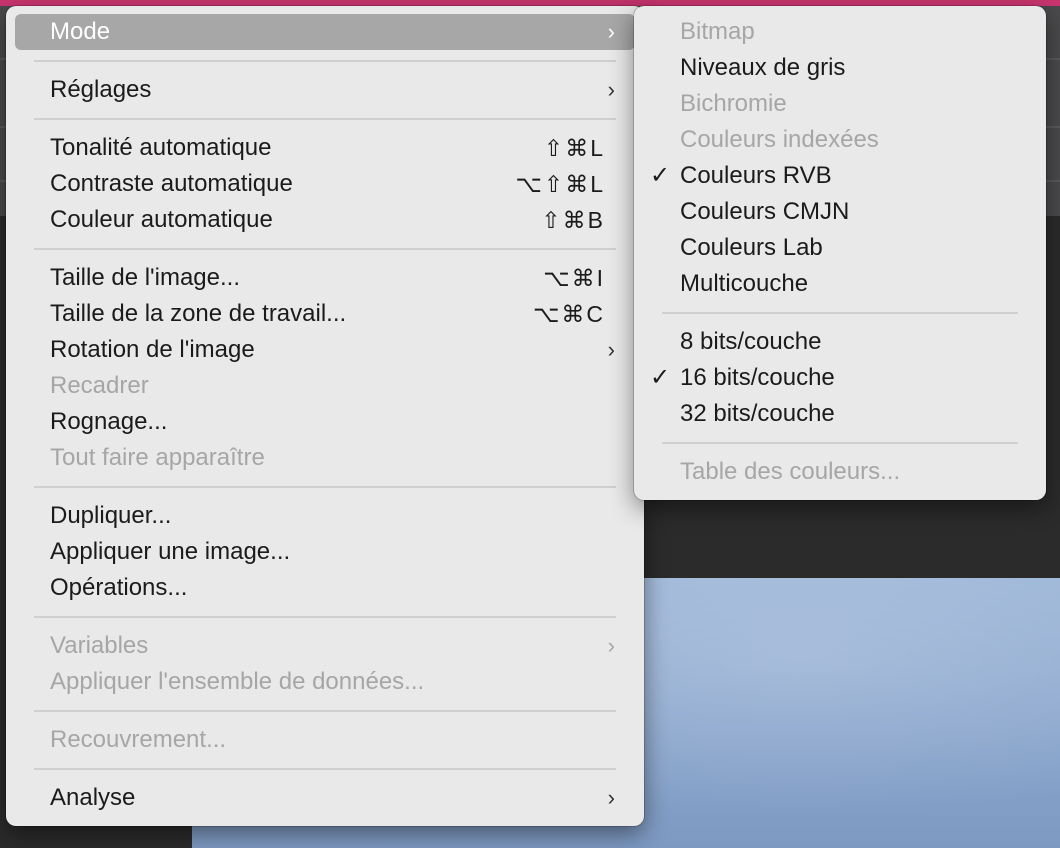 The image size is (1060, 848). Describe the element at coordinates (325, 798) in the screenshot. I see `menu-item-analyse: Analyse ›` at that location.